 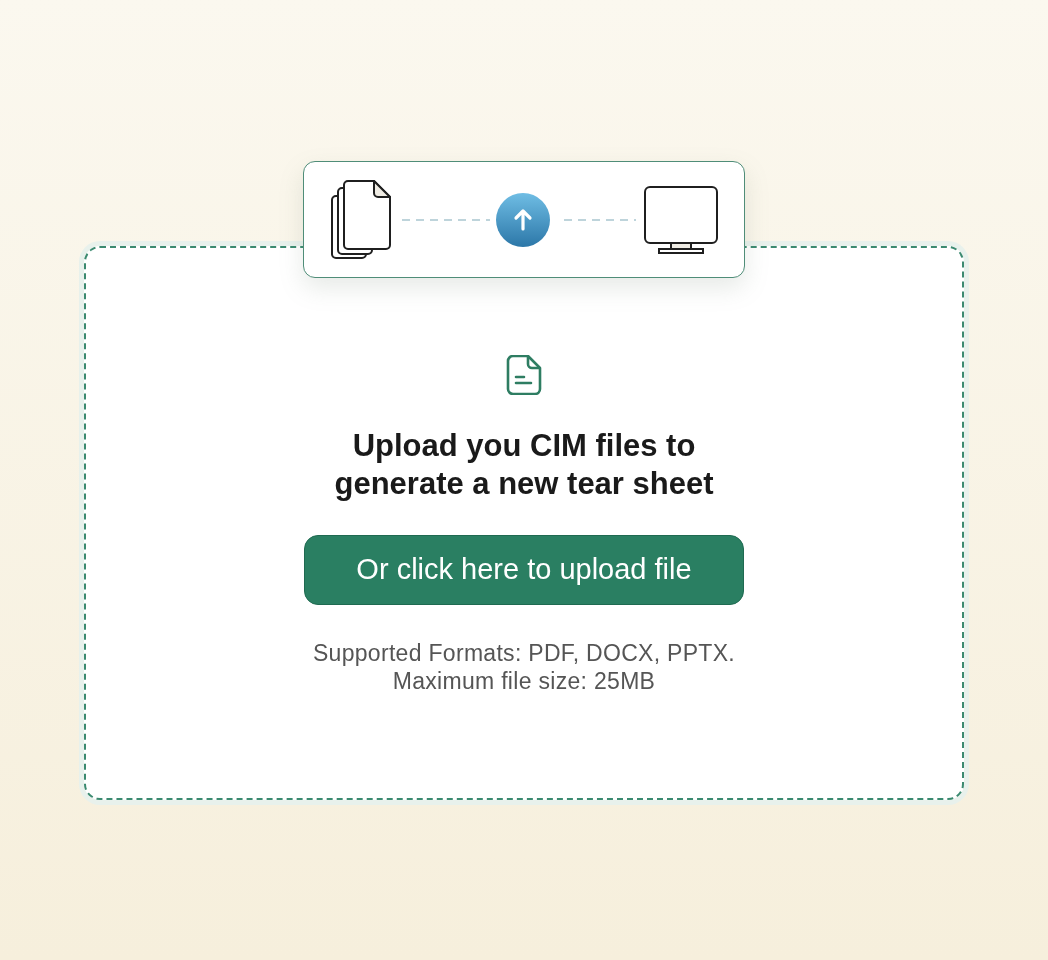 What do you see at coordinates (524, 681) in the screenshot?
I see `format-hint-text: Maximum file size: 25MB` at bounding box center [524, 681].